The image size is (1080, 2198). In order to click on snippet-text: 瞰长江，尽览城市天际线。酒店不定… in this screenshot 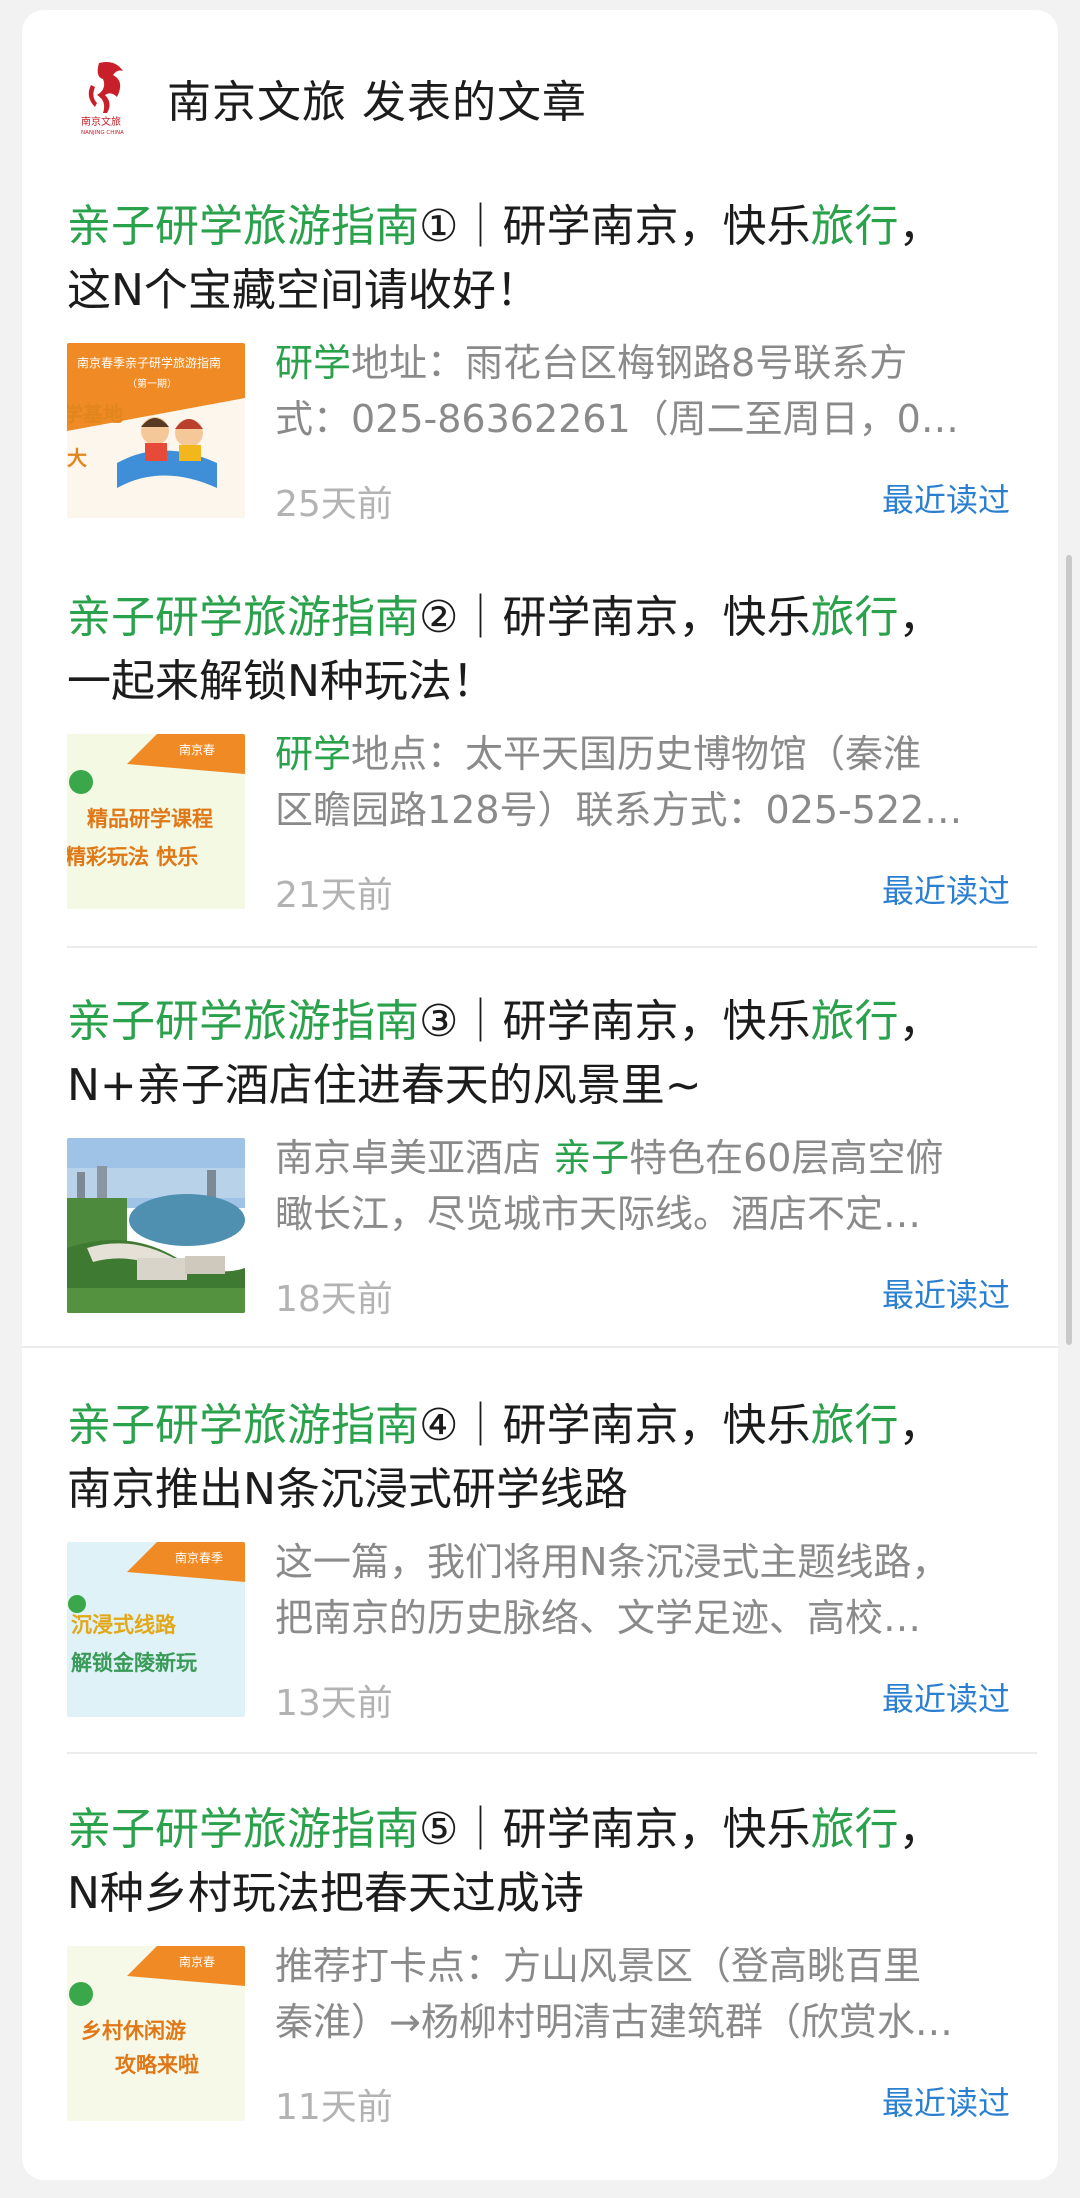, I will do `click(598, 1214)`.